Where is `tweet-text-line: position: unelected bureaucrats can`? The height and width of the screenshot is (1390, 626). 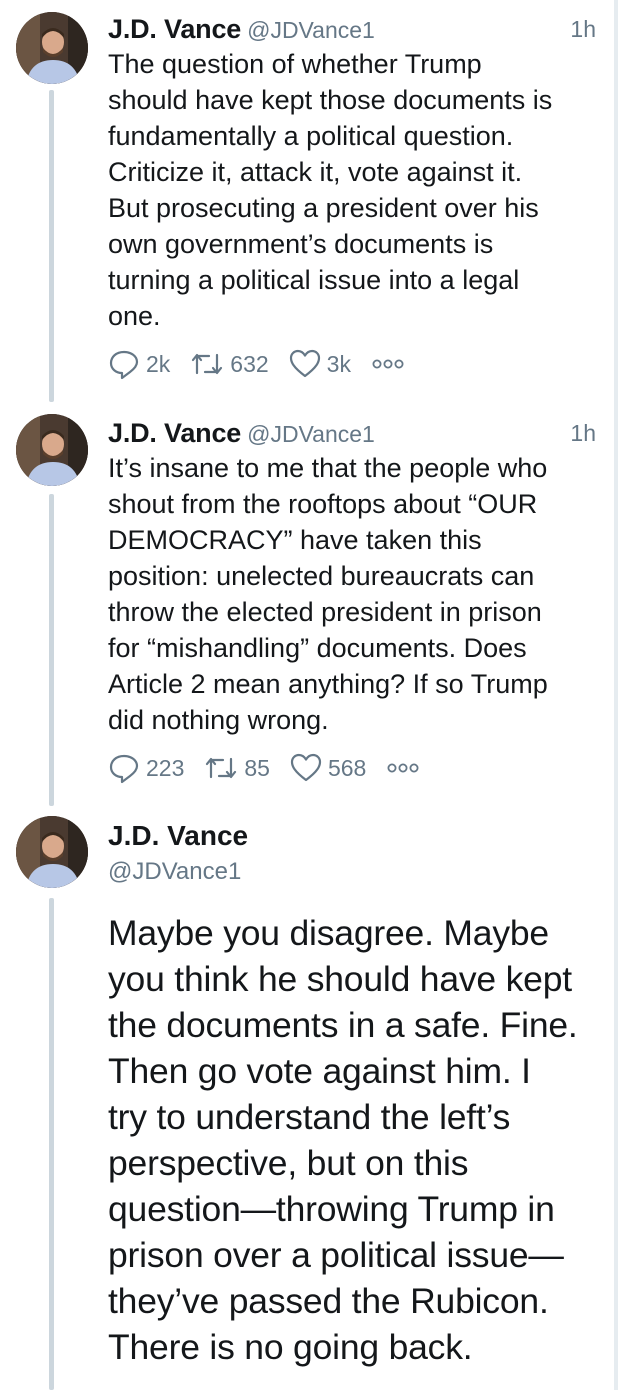
tweet-text-line: position: unelected bureaucrats can is located at coordinates (321, 576).